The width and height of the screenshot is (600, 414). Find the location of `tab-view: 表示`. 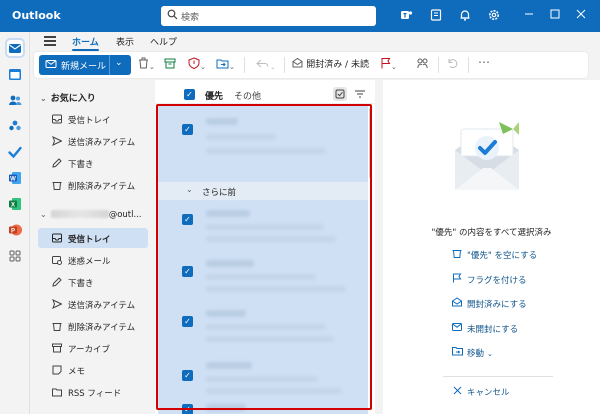

tab-view: 表示 is located at coordinates (125, 41).